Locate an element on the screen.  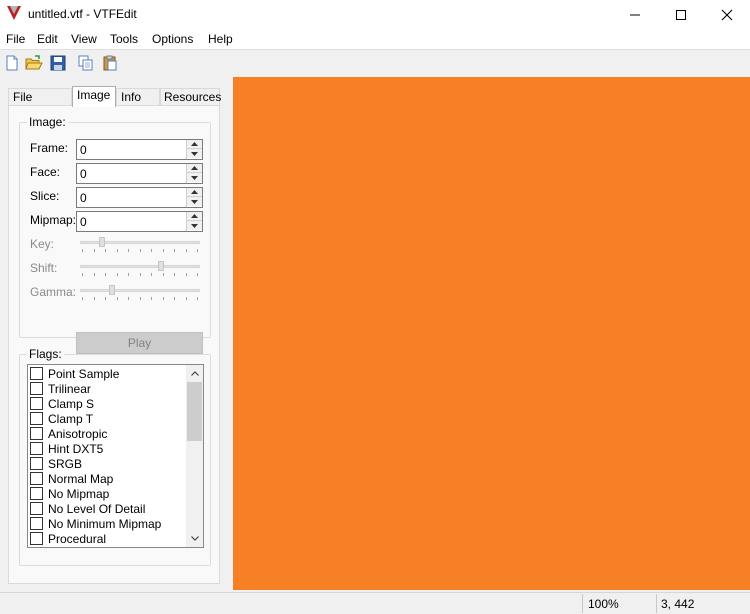
flag-item: Hint DXT5 is located at coordinates (107, 448).